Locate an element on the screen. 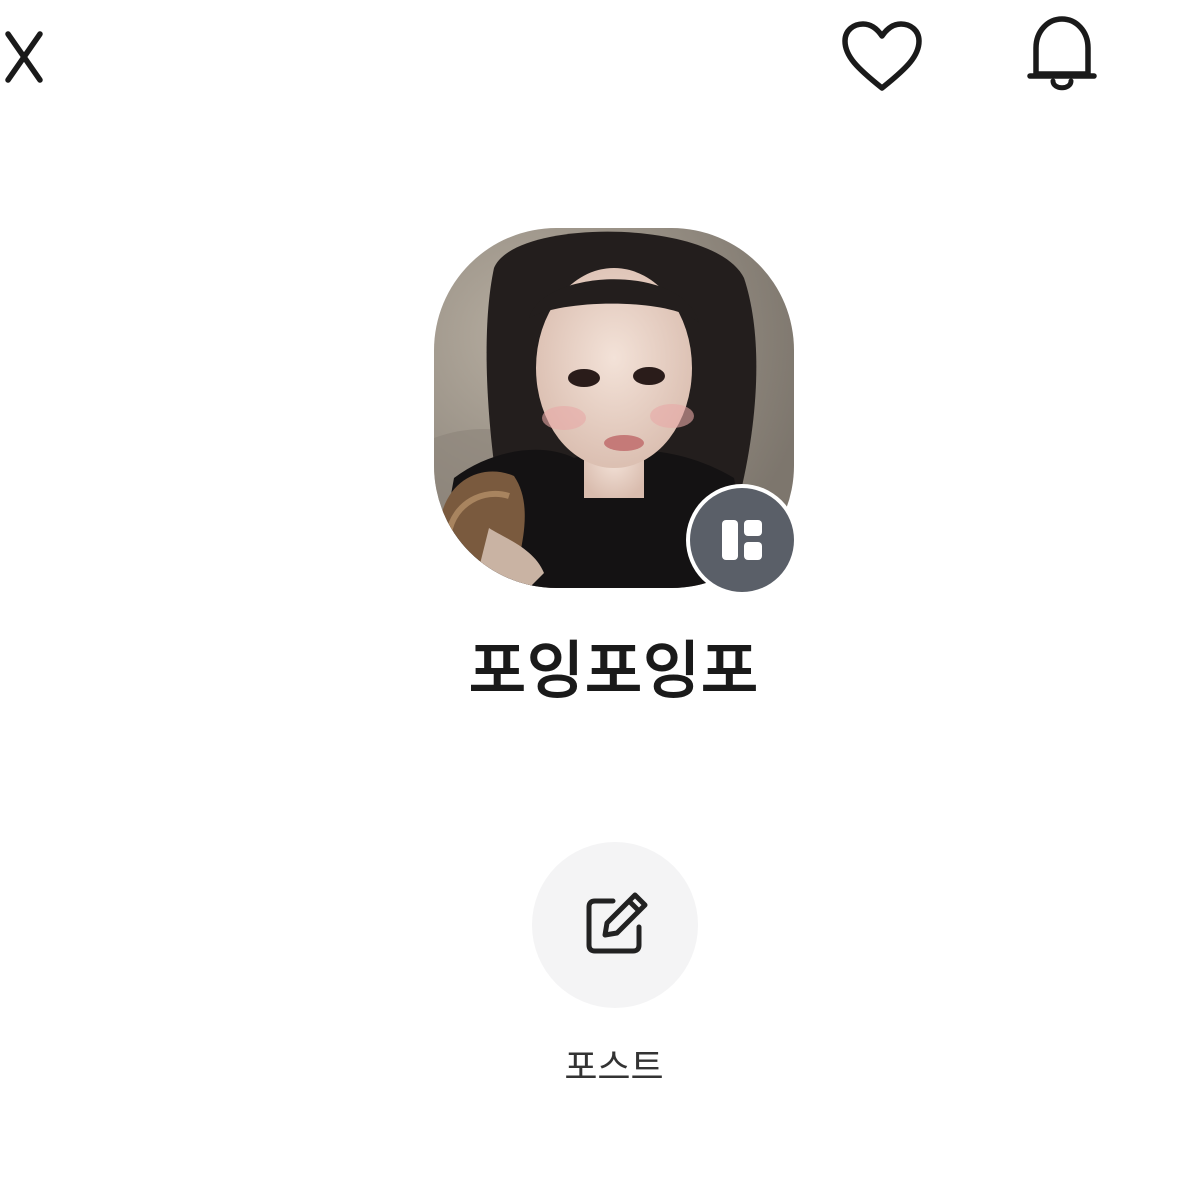 The height and width of the screenshot is (1200, 1200). notification-button is located at coordinates (1062, 54).